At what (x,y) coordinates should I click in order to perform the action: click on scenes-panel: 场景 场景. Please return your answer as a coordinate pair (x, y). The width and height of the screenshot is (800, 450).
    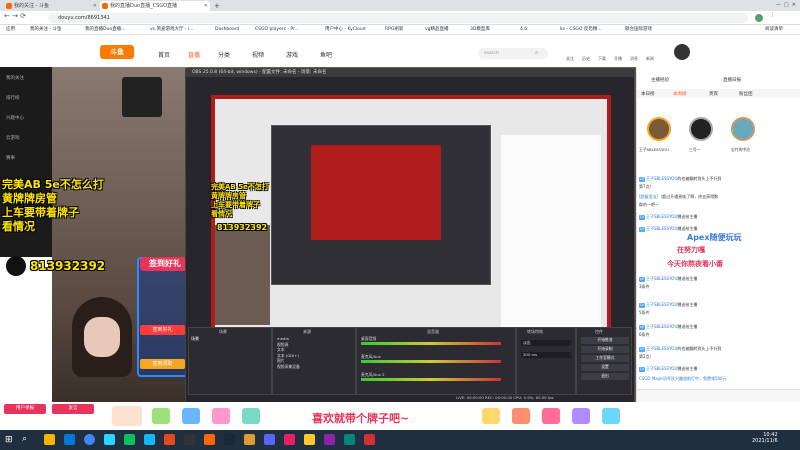
    Looking at the image, I should click on (230, 361).